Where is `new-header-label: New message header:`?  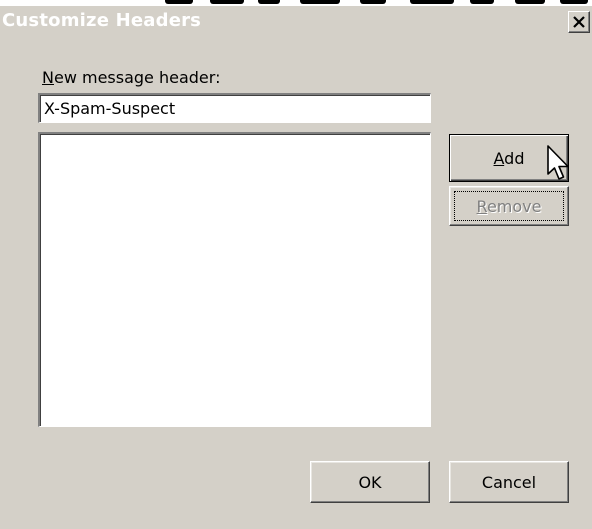
new-header-label: New message header: is located at coordinates (131, 77).